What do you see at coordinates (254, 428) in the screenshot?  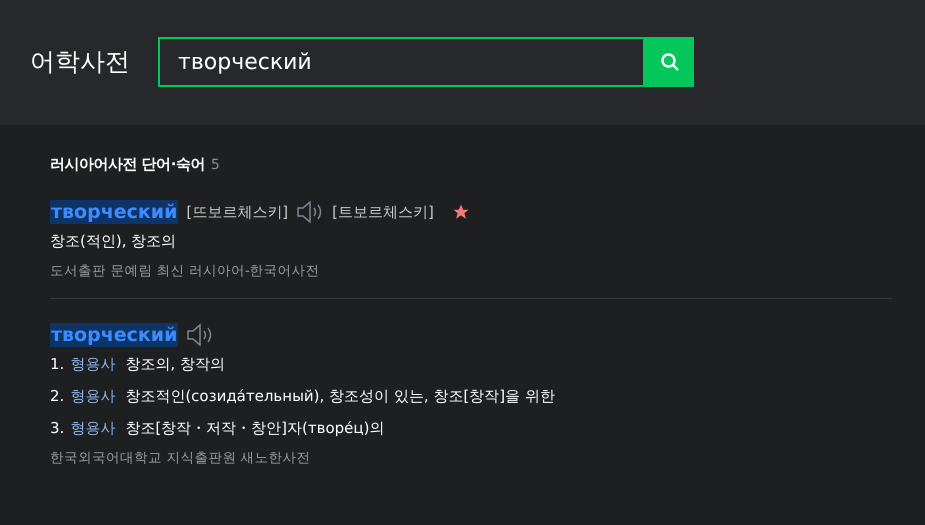 I see `meaning-text: 창조[창작・저작・창안]자(творе́ц)의` at bounding box center [254, 428].